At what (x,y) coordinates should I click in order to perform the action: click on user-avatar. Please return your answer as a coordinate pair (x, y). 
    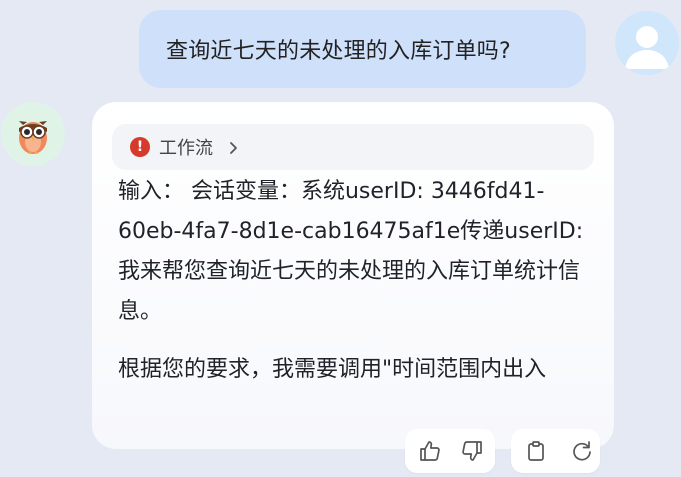
    Looking at the image, I should click on (647, 43).